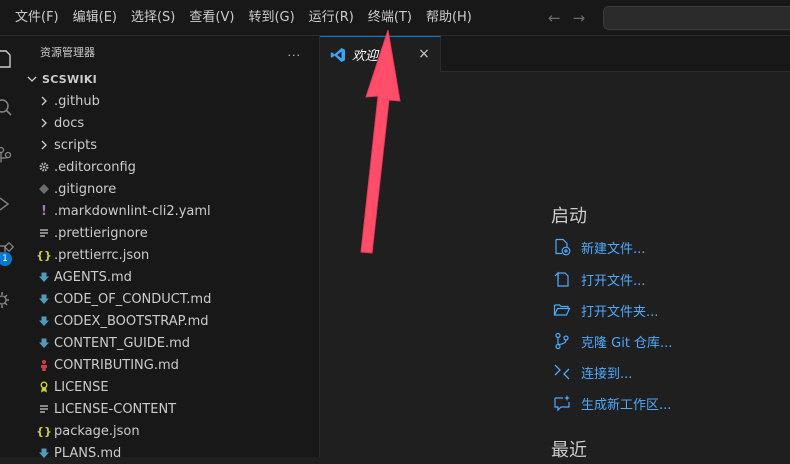 Image resolution: width=790 pixels, height=464 pixels. I want to click on recent-section-title: 最近, so click(569, 450).